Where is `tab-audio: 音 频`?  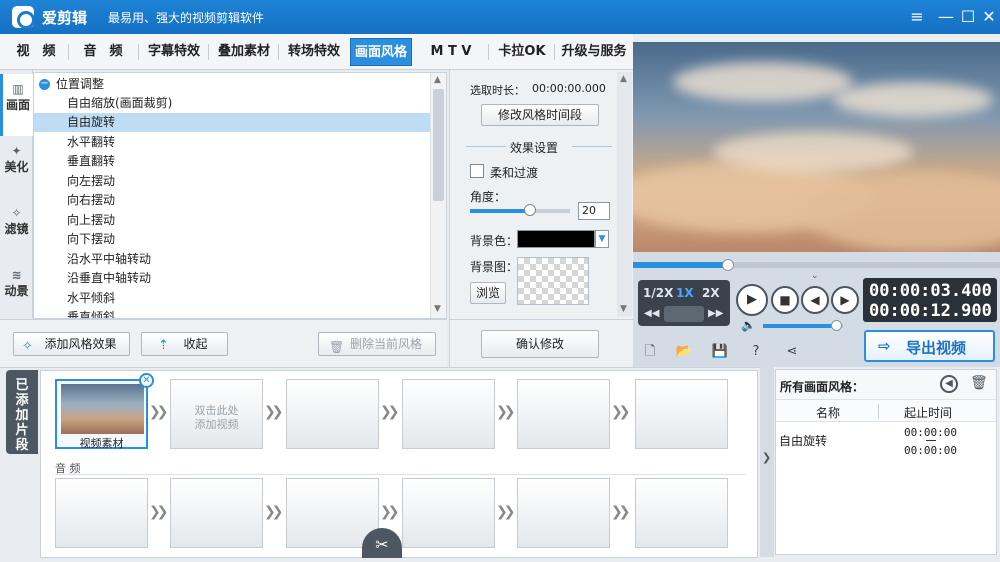 tab-audio: 音 频 is located at coordinates (103, 52).